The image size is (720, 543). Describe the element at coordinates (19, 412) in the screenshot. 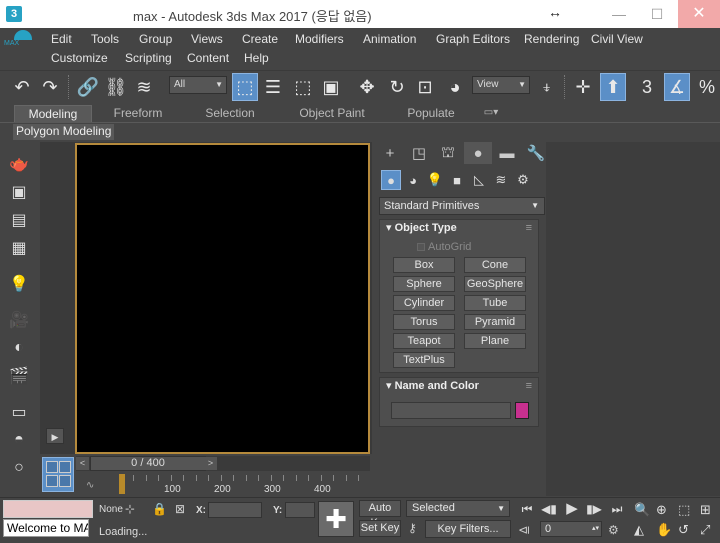

I see `viewport-shading-icon: ▭` at that location.